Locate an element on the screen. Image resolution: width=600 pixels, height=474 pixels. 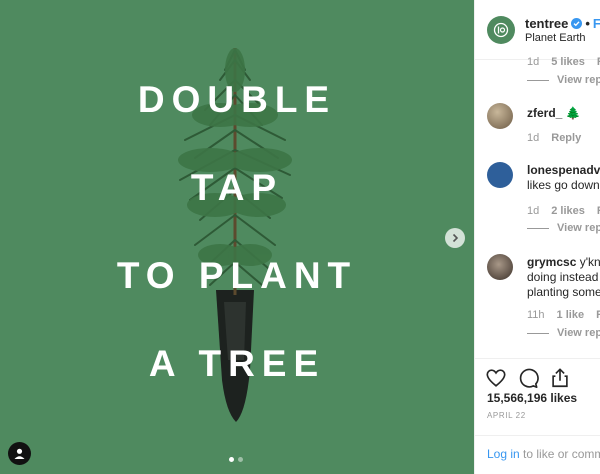
comment-text: grymcsc y'kno is located at coordinates (563, 262).